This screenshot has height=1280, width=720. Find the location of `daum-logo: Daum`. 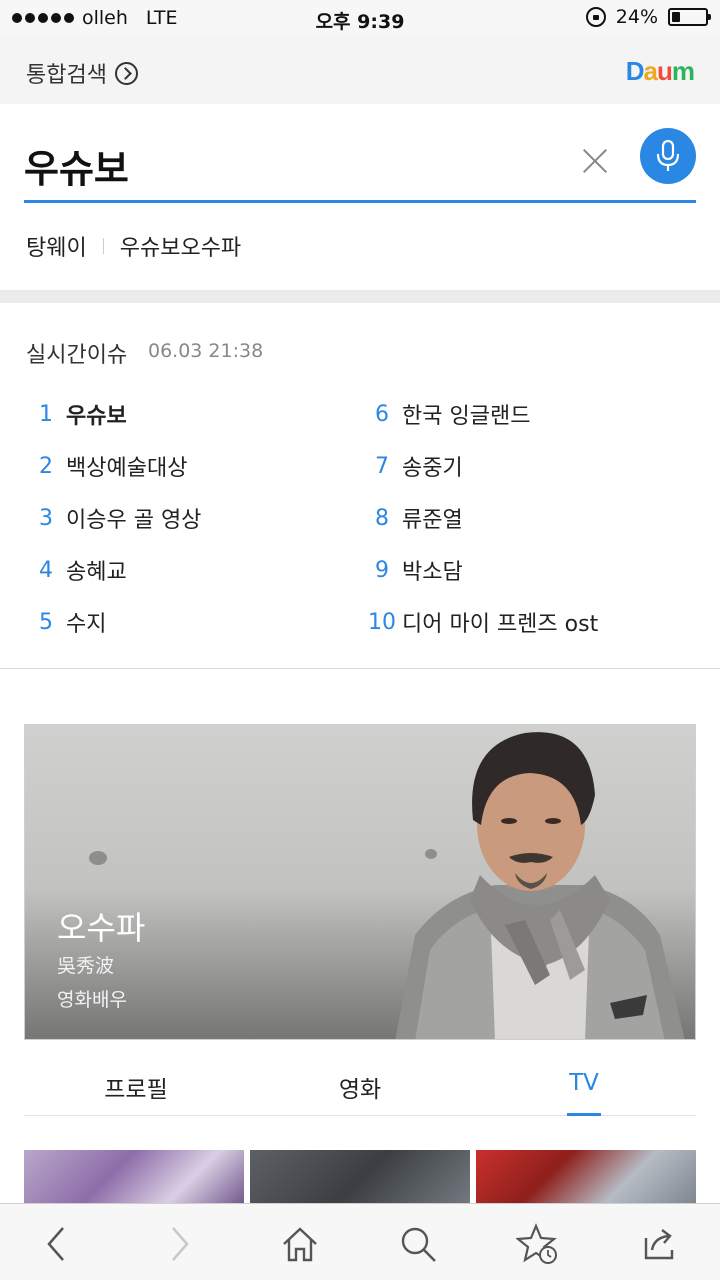

daum-logo: Daum is located at coordinates (660, 71).